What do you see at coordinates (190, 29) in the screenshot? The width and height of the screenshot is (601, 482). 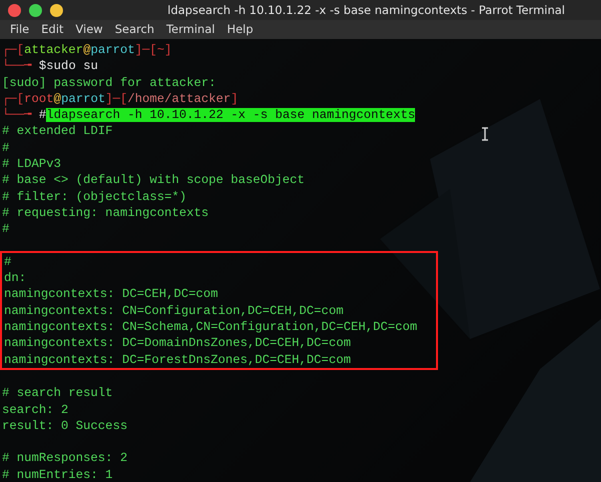 I see `menu-item: Terminal` at bounding box center [190, 29].